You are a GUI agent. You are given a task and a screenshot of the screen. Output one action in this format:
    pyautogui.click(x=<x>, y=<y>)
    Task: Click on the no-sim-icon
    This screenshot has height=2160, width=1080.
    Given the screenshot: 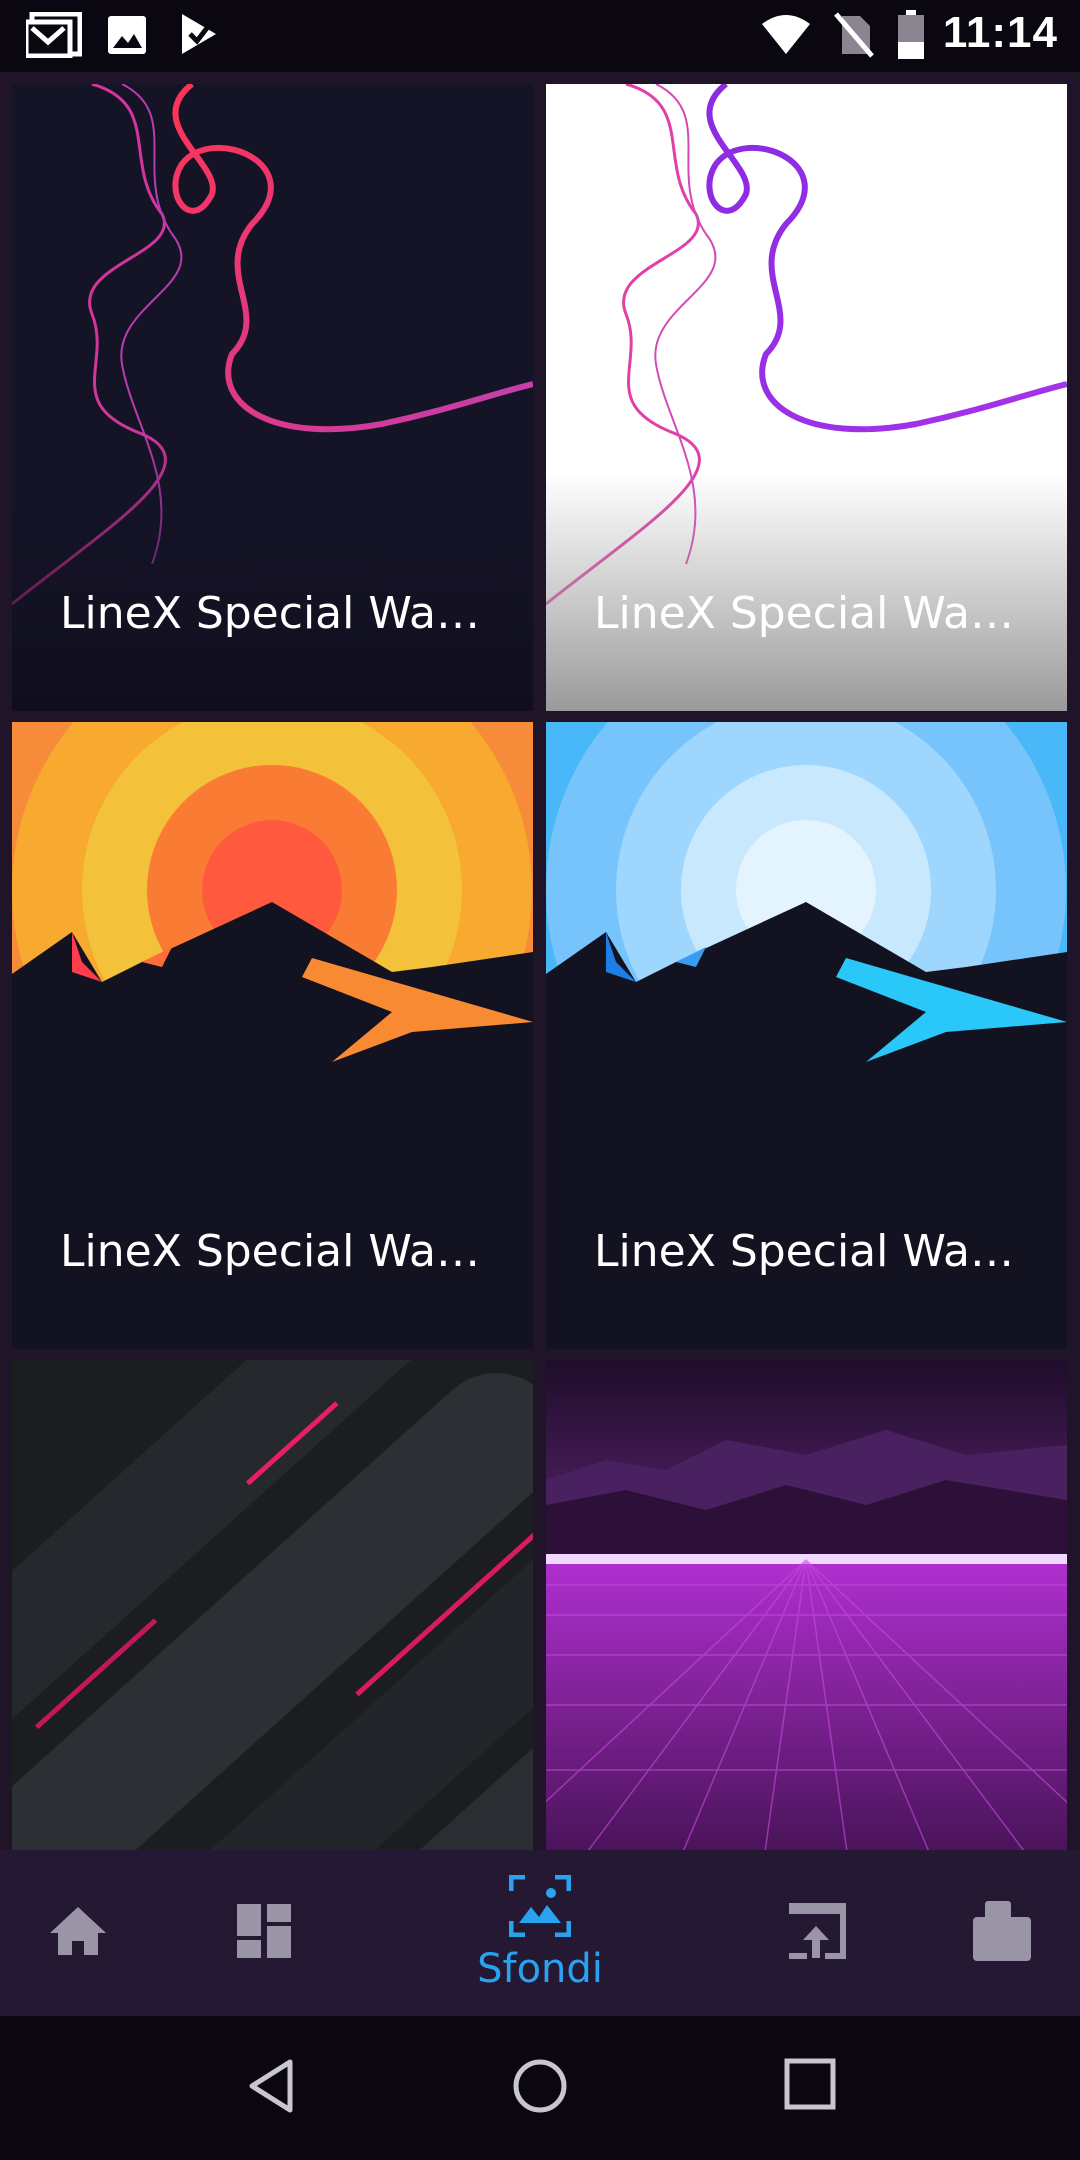 What is the action you would take?
    pyautogui.click(x=854, y=37)
    